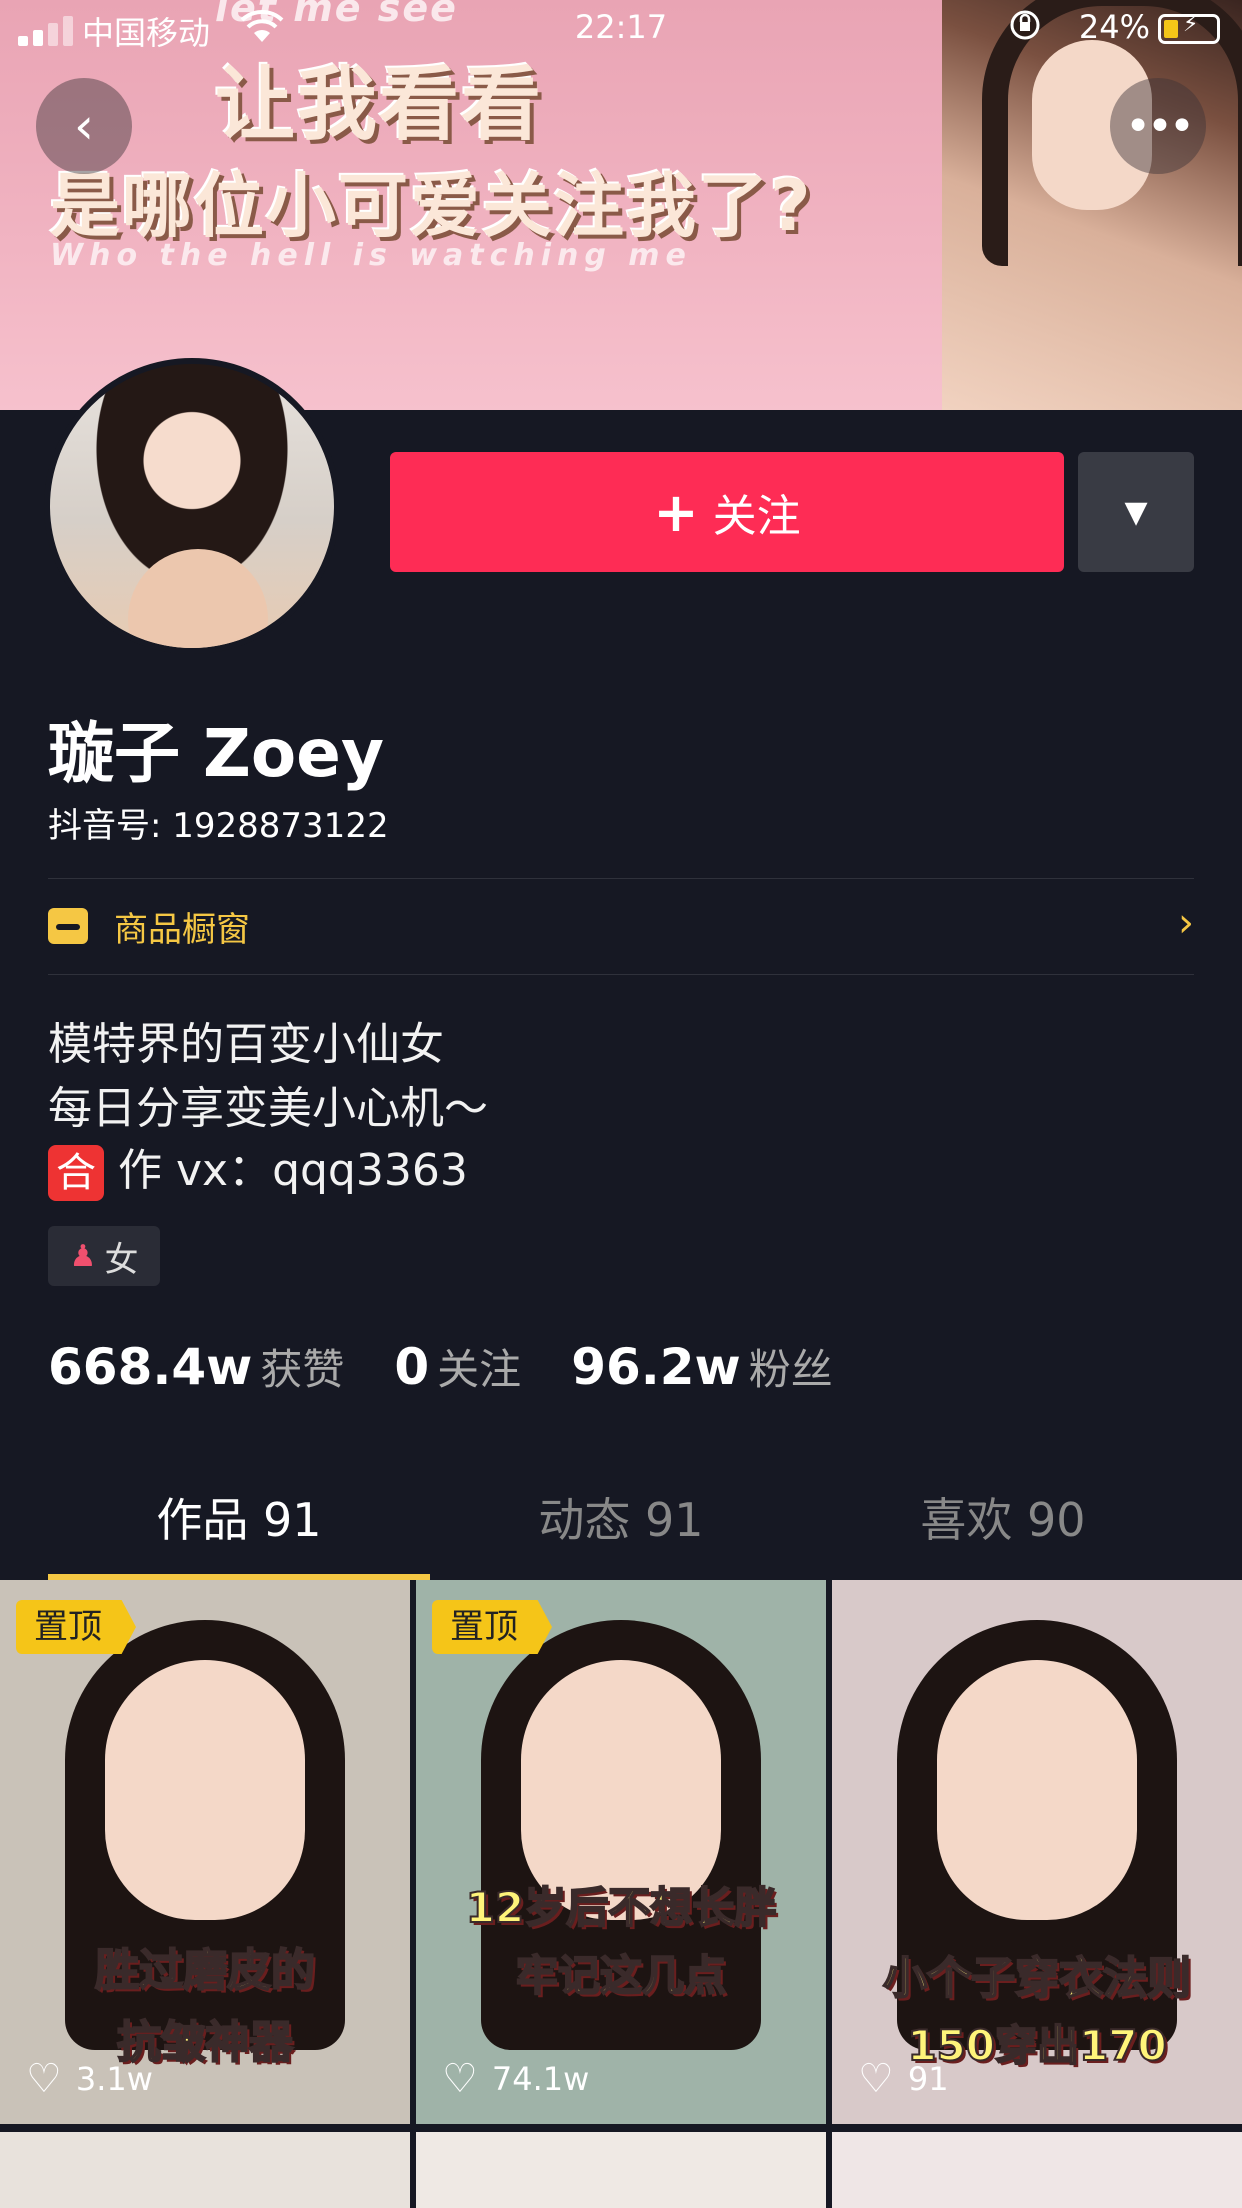 The height and width of the screenshot is (2208, 1242). Describe the element at coordinates (218, 826) in the screenshot. I see `douyin-id: 抖音号: 1928873122` at that location.